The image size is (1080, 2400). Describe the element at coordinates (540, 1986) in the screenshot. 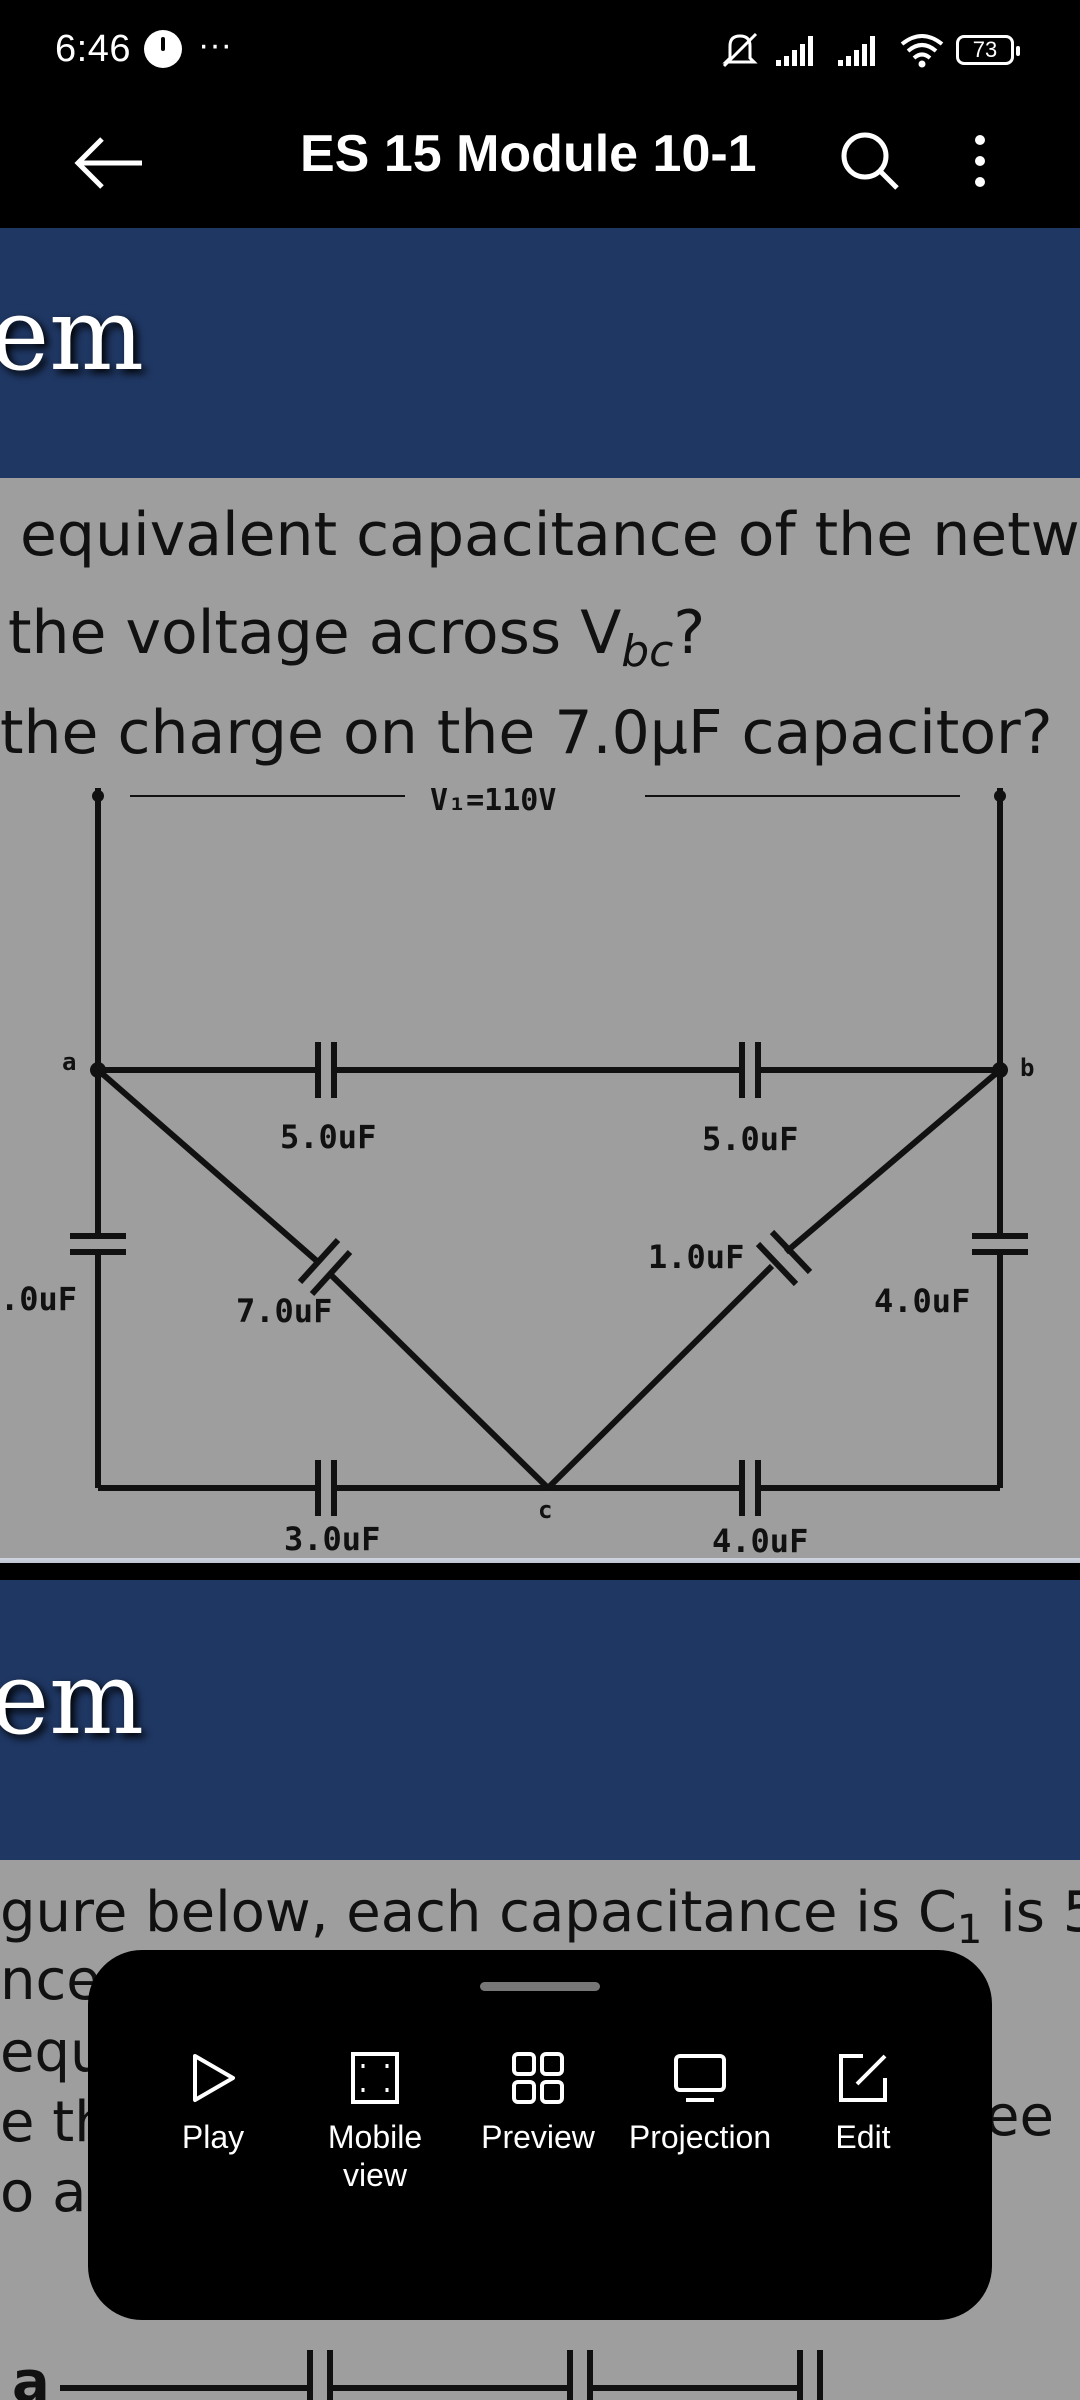

I see `drag-handle` at that location.